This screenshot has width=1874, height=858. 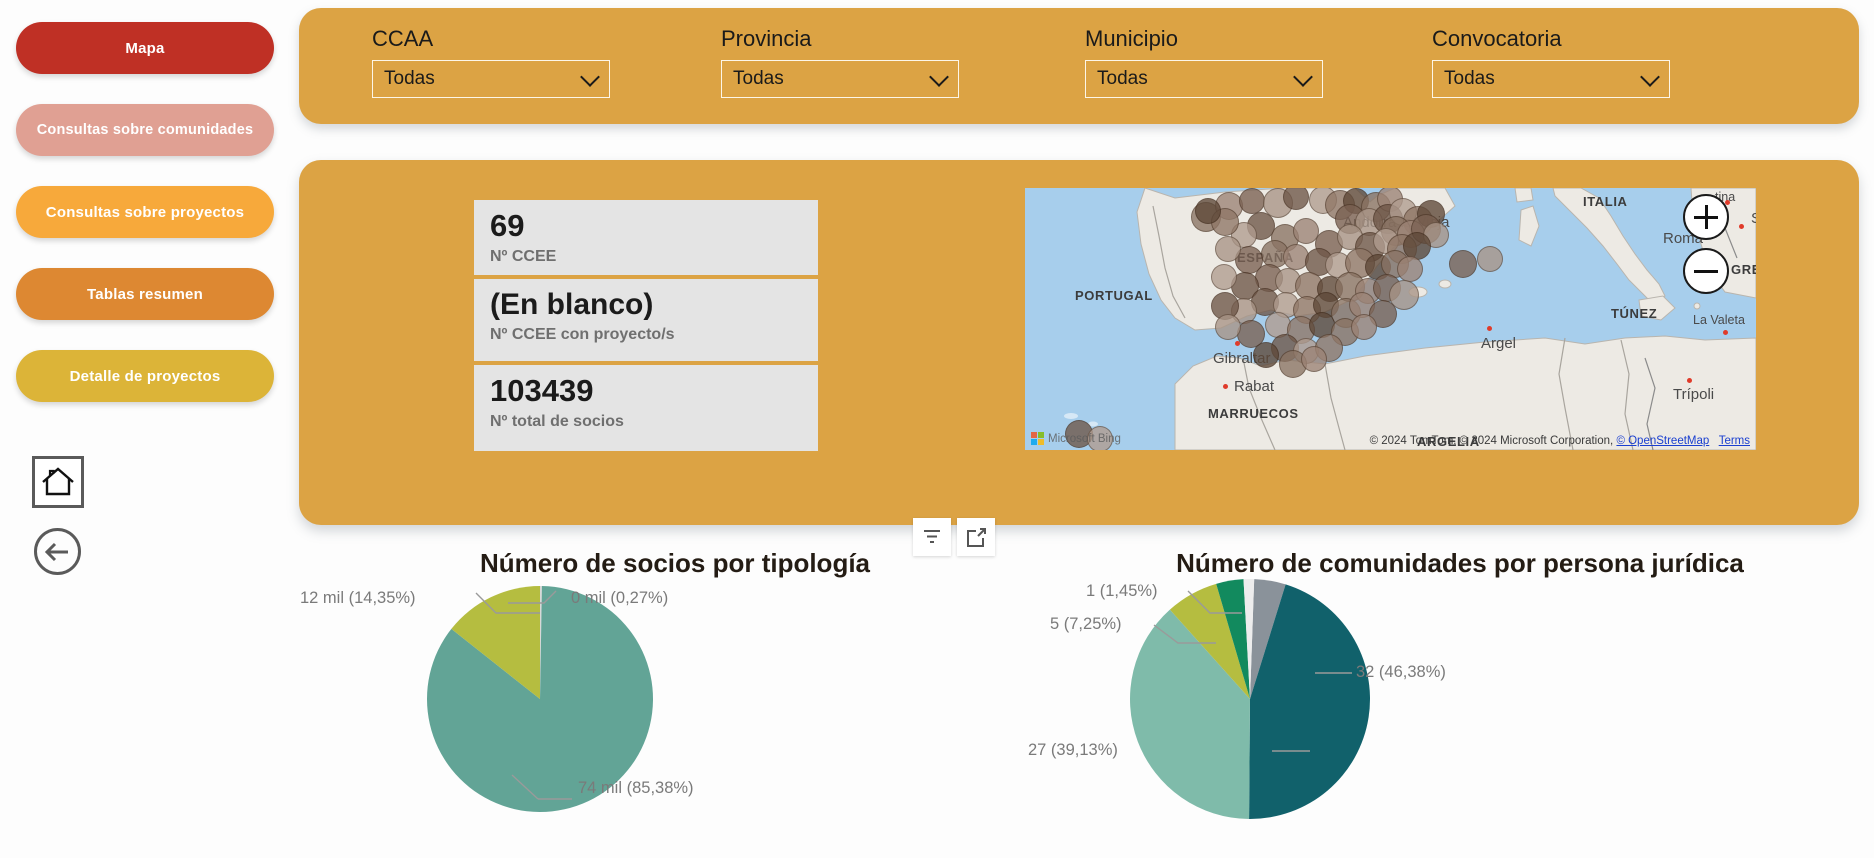 I want to click on sidebar-item-detalle-proyectos: Detalle de proyectos, so click(x=145, y=376).